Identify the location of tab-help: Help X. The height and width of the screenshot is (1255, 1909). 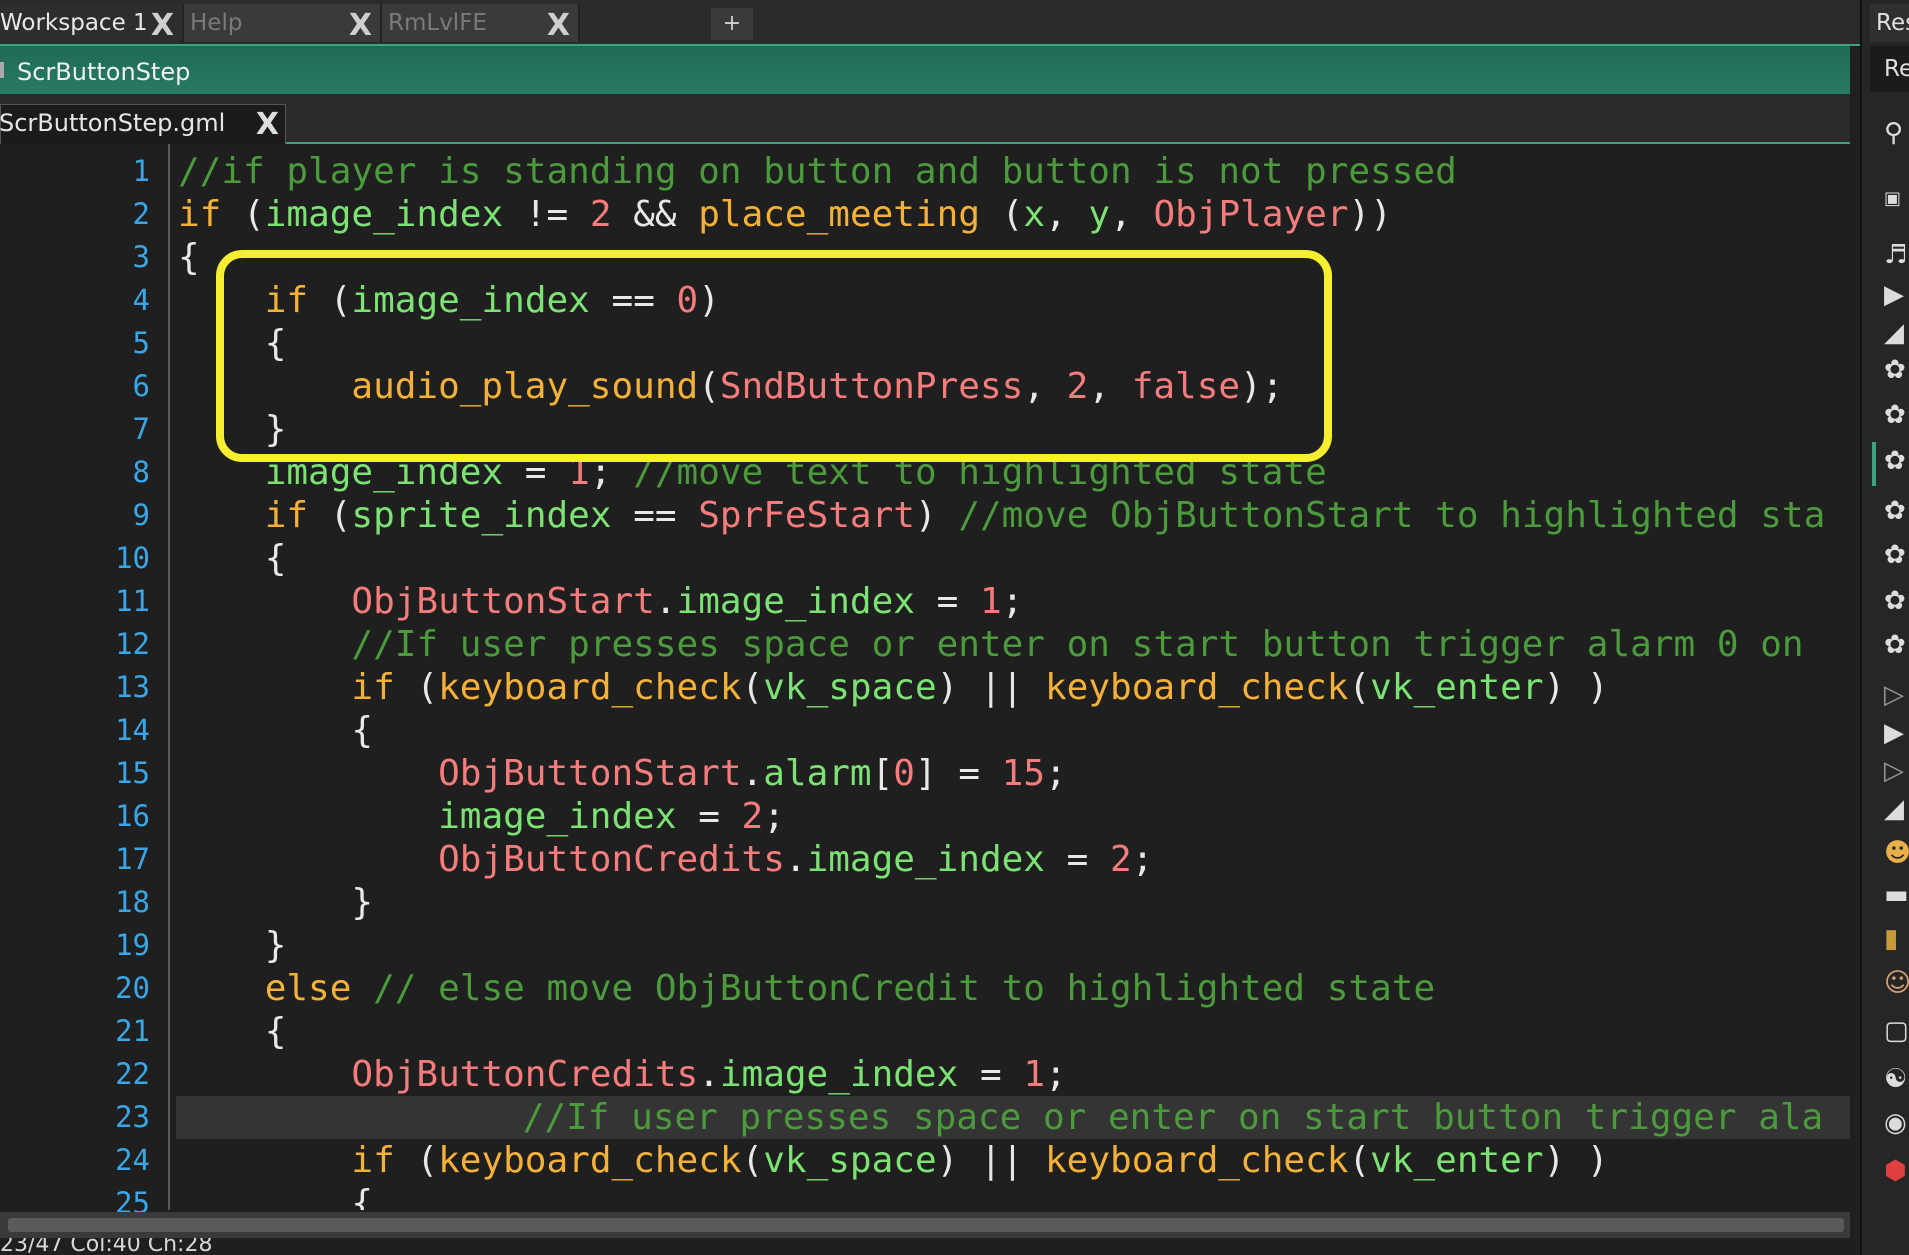
(283, 23).